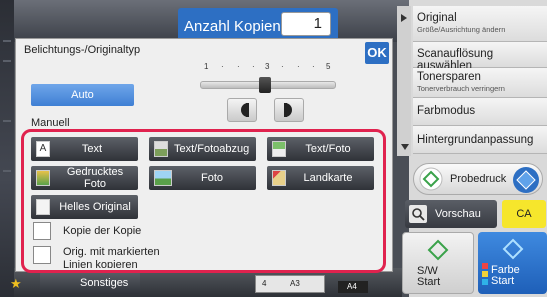 The width and height of the screenshot is (547, 297). I want to click on bw-start-diamond-icon, so click(438, 250).